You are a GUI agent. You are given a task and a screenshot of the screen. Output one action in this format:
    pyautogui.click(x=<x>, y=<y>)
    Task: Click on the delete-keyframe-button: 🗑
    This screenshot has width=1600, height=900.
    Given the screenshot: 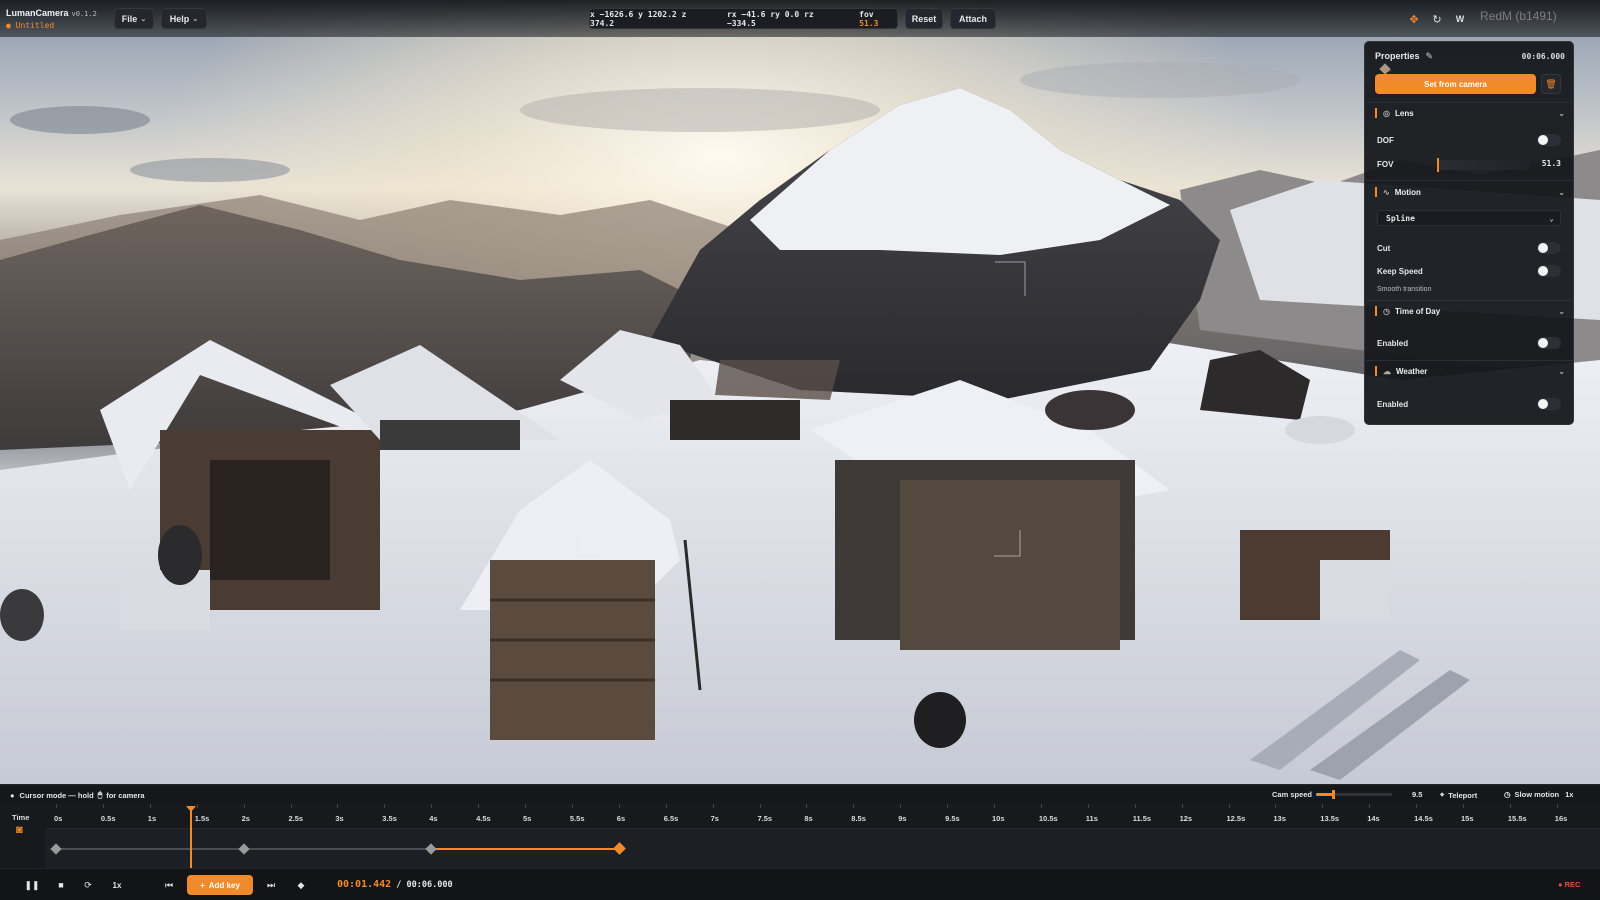 What is the action you would take?
    pyautogui.click(x=1551, y=84)
    